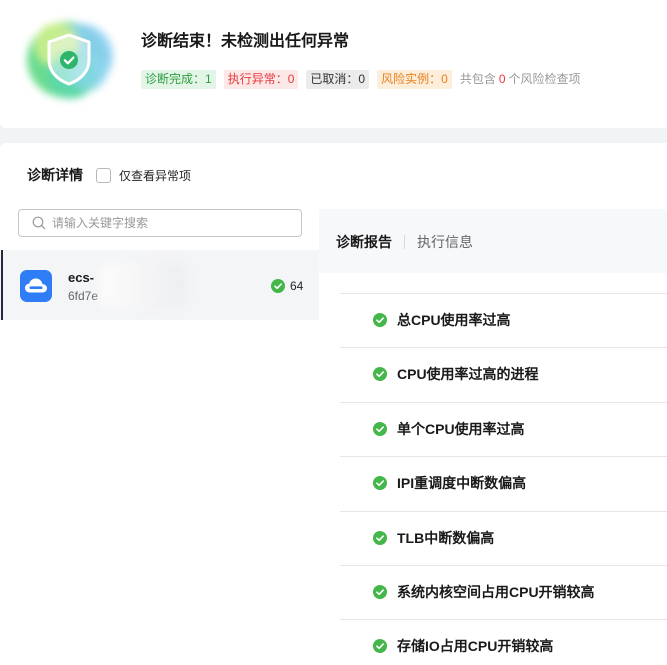 This screenshot has height=665, width=667. I want to click on risk-summary-count: 0, so click(502, 79).